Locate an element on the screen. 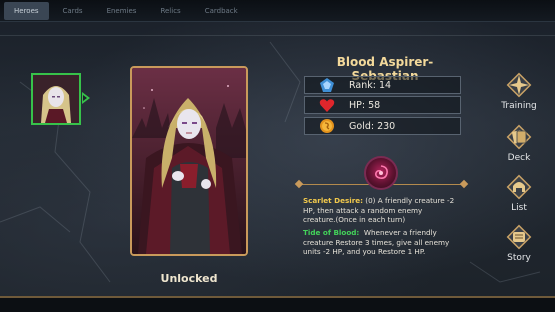  hero-thumbnail-selected is located at coordinates (56, 99).